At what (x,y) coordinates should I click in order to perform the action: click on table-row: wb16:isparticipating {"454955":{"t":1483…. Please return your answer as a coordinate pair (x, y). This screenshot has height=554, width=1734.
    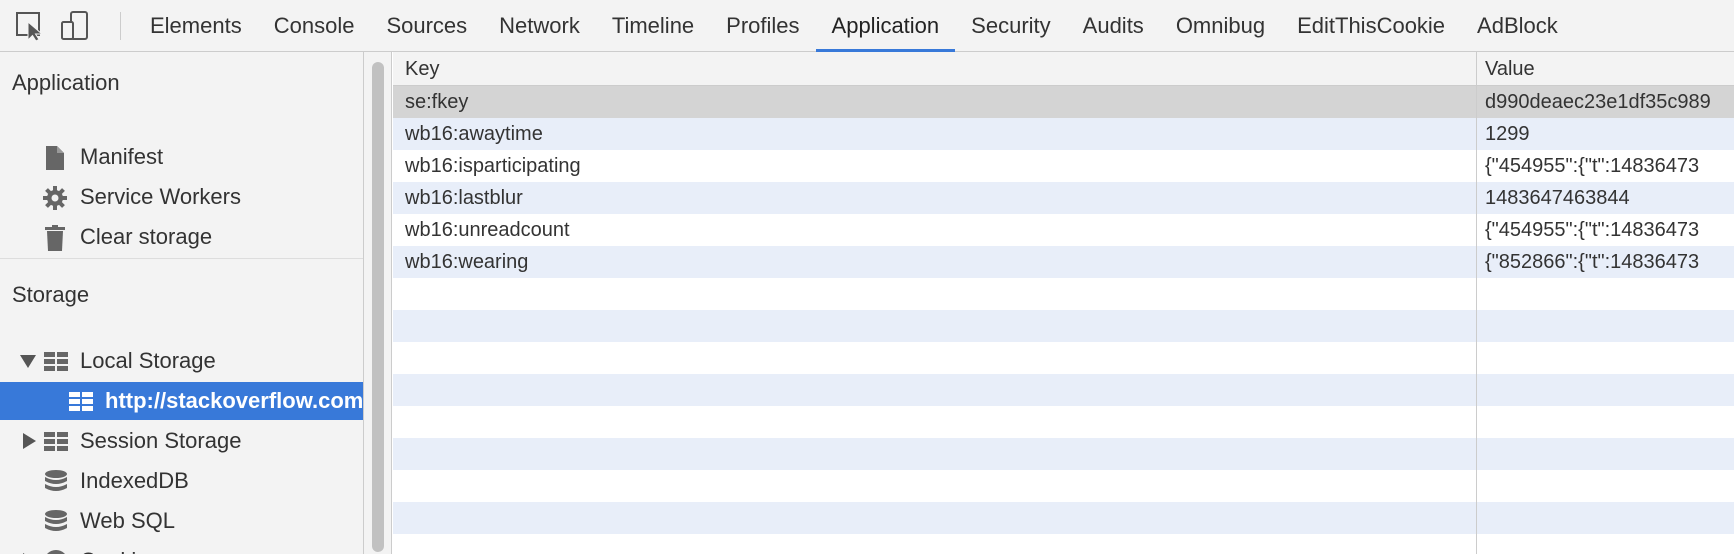
    Looking at the image, I should click on (1063, 166).